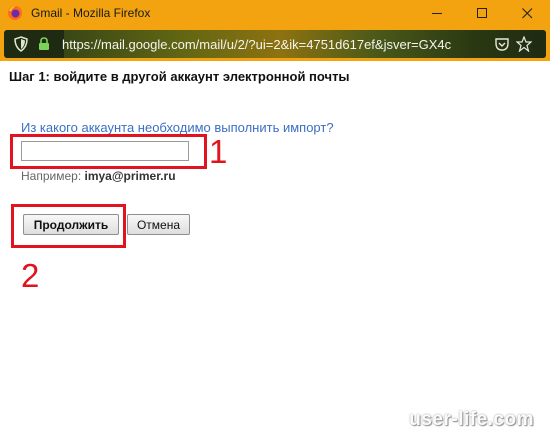 The height and width of the screenshot is (443, 550). I want to click on watermark: user-life.com, so click(471, 419).